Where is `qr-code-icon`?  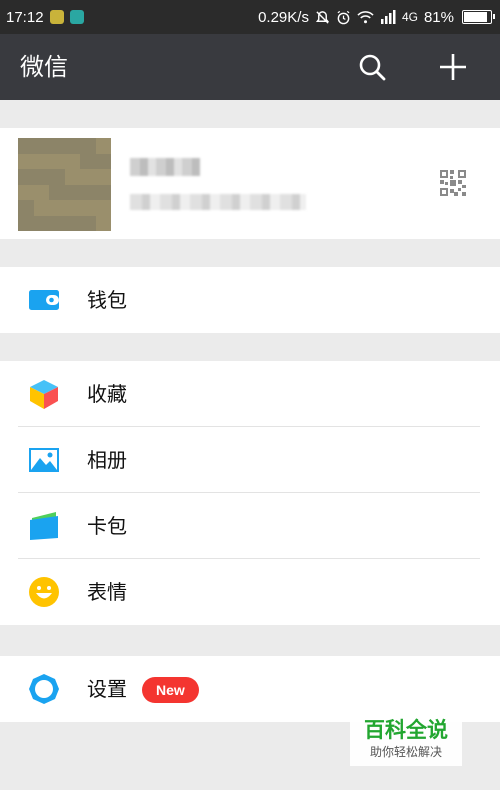 qr-code-icon is located at coordinates (453, 183).